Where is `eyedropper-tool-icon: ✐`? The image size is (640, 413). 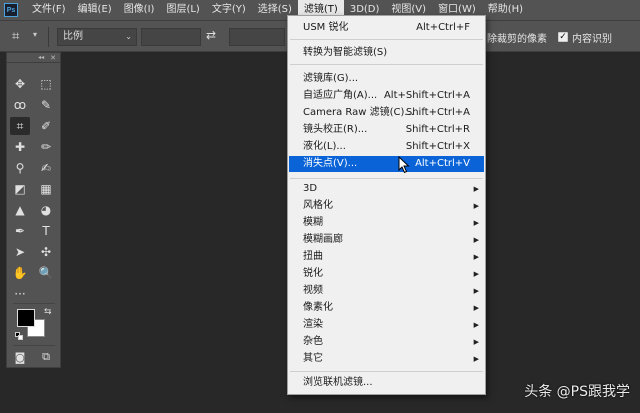
eyedropper-tool-icon: ✐ is located at coordinates (46, 126).